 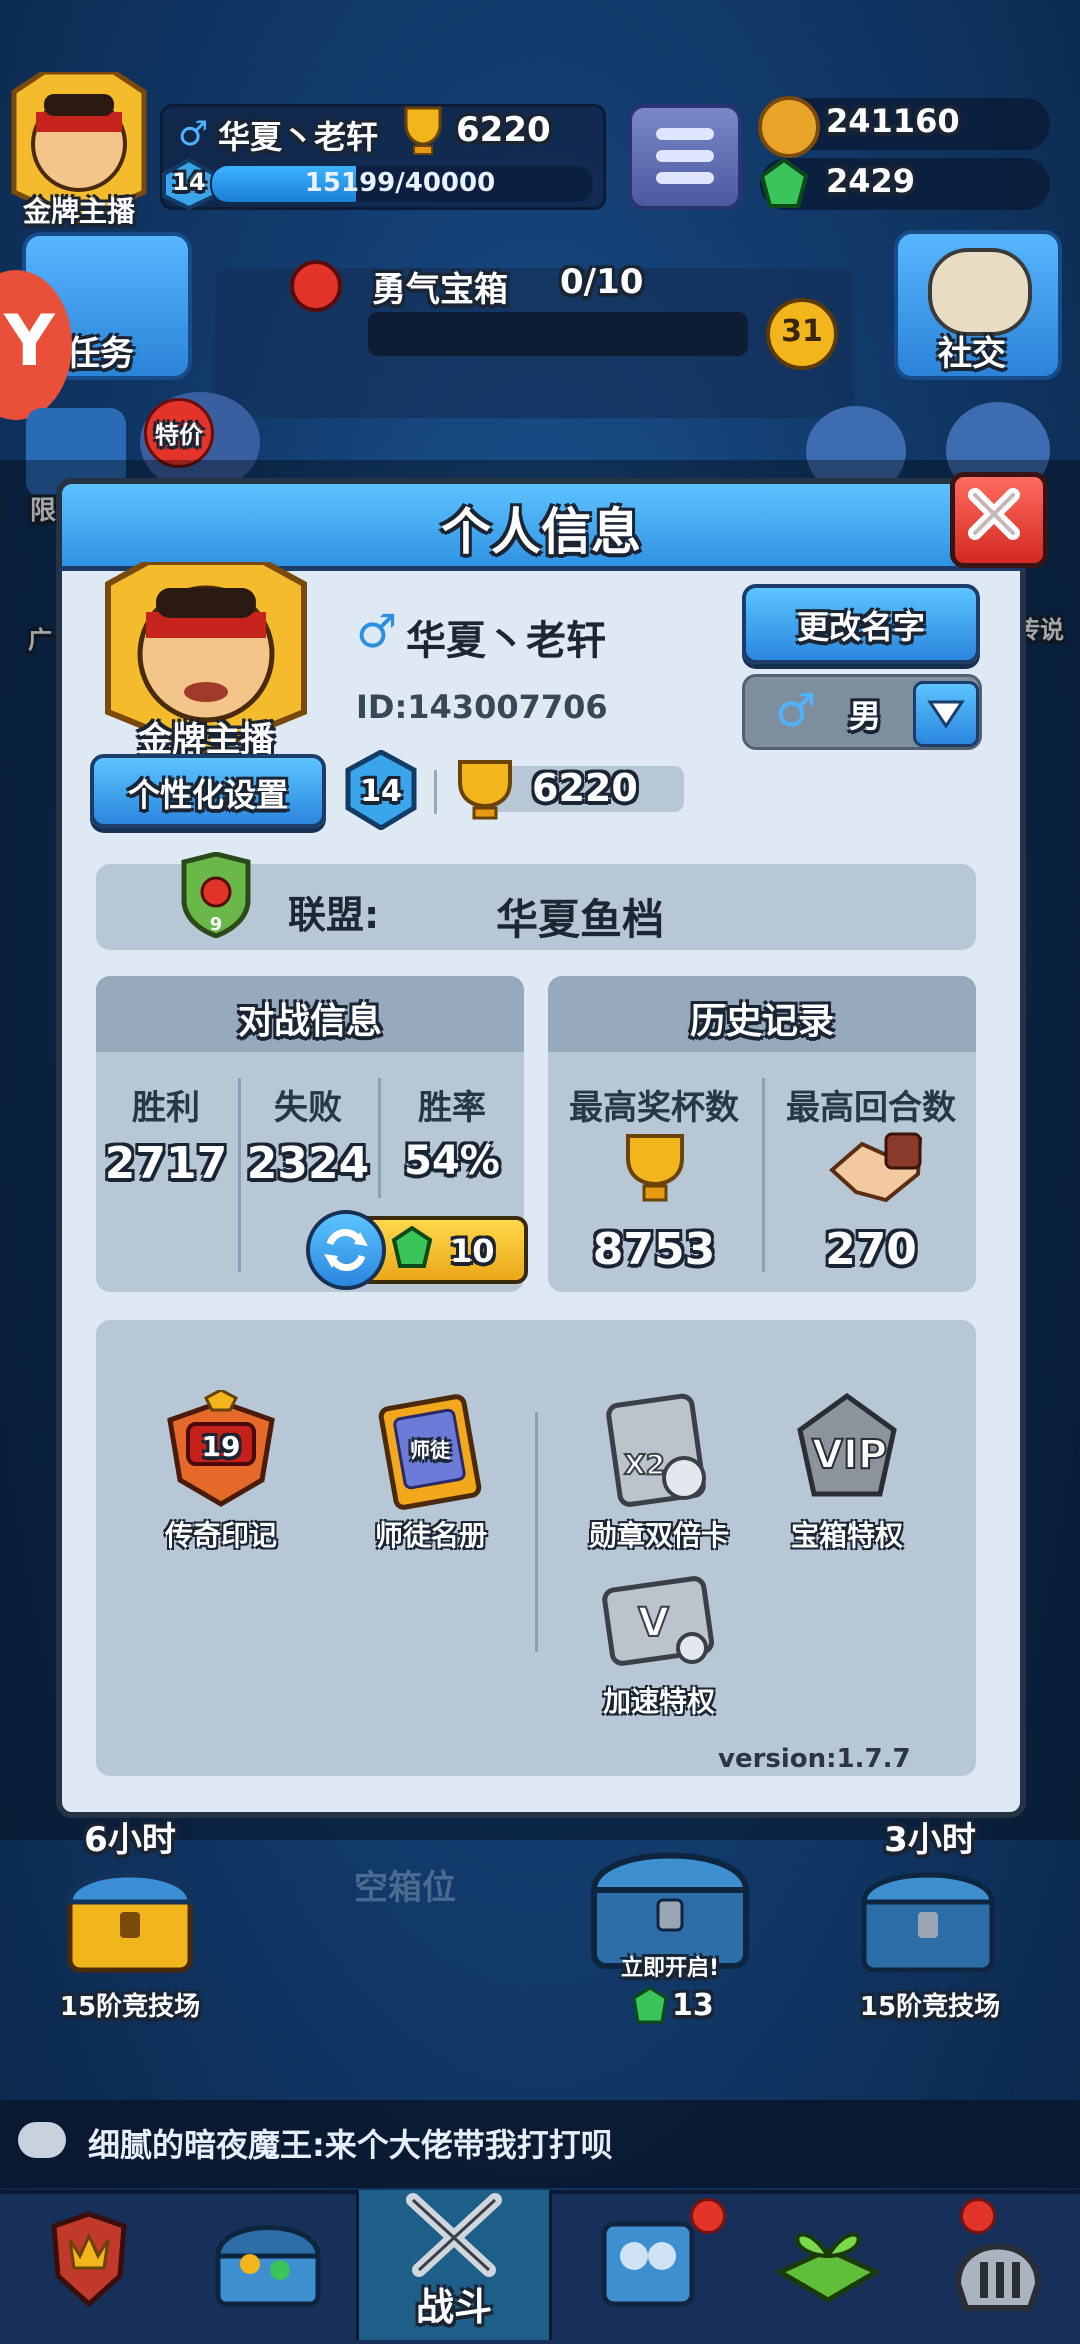 What do you see at coordinates (431, 1471) in the screenshot?
I see `mentor-book-item: 师徒 师徒名册` at bounding box center [431, 1471].